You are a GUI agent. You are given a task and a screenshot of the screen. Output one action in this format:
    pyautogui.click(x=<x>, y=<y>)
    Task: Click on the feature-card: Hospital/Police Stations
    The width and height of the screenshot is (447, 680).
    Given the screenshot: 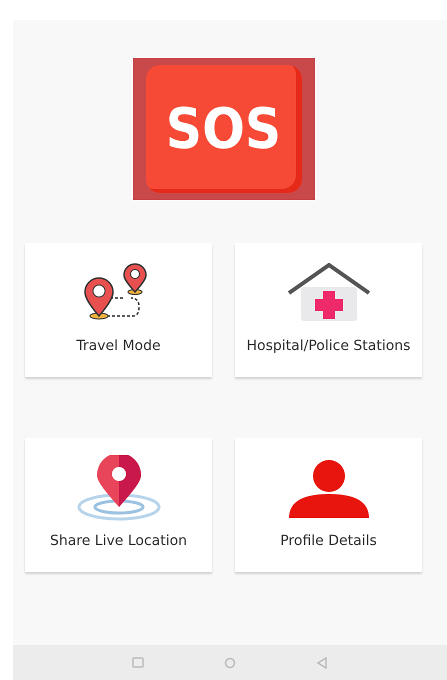 What is the action you would take?
    pyautogui.click(x=328, y=310)
    